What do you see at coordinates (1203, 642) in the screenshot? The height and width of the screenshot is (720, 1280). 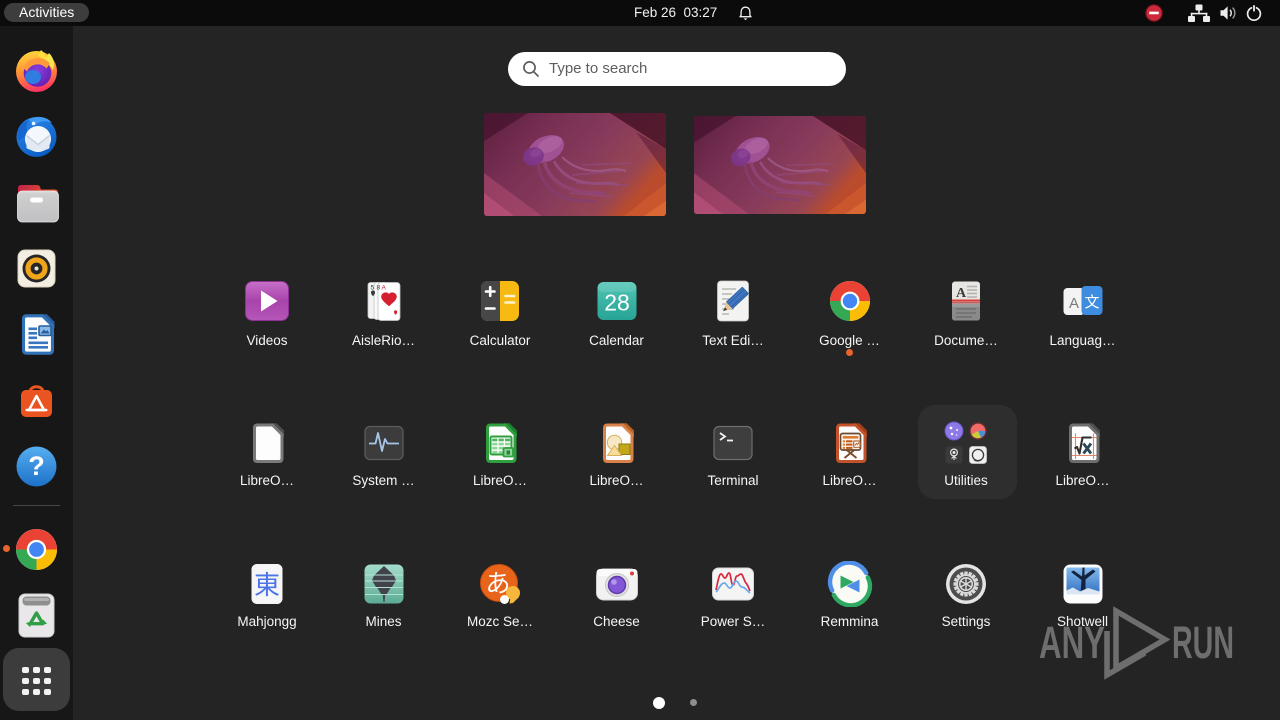 I see `svg-text: RUN` at bounding box center [1203, 642].